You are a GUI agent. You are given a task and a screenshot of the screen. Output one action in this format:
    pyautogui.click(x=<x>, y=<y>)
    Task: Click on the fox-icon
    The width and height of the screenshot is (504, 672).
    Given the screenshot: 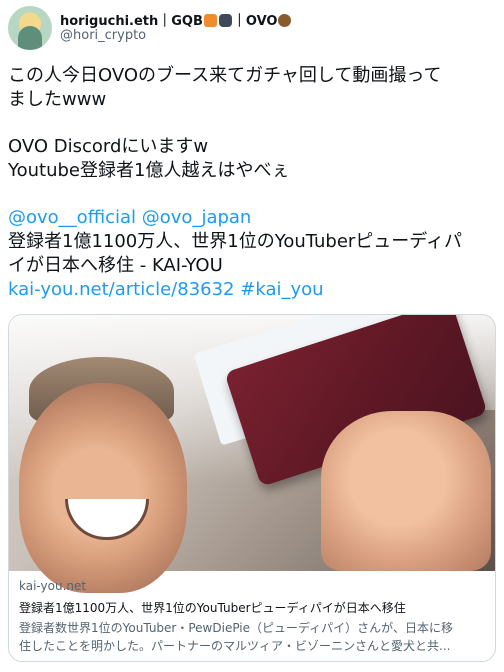 What is the action you would take?
    pyautogui.click(x=210, y=20)
    